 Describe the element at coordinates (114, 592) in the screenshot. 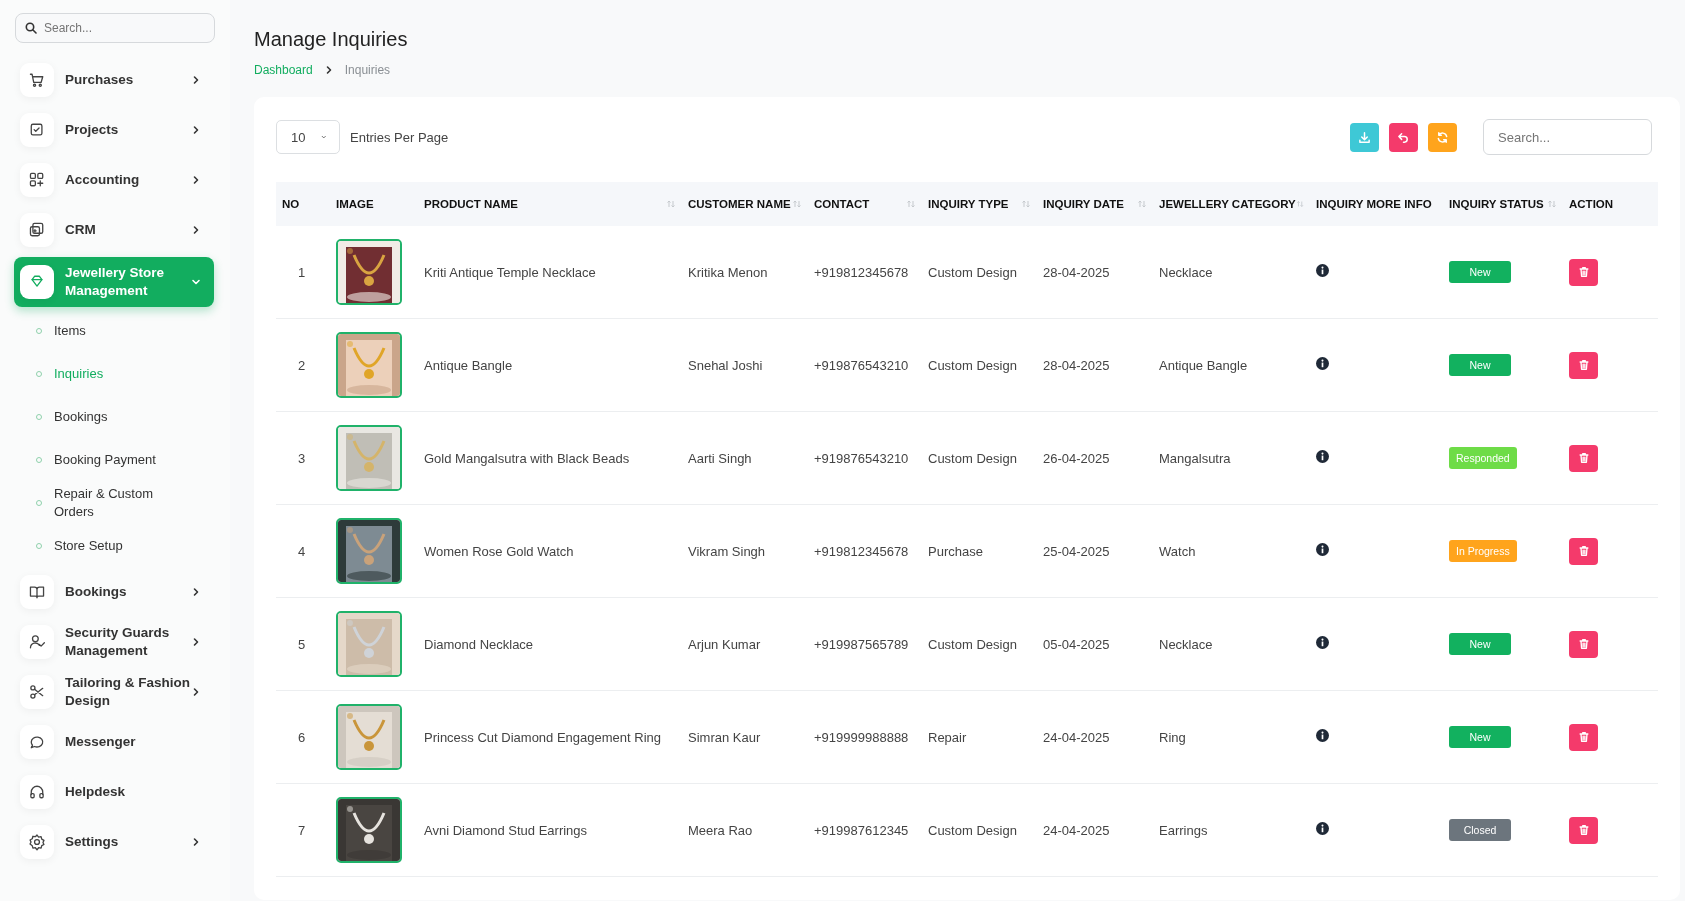

I see `sidebar-item: Bookings` at that location.